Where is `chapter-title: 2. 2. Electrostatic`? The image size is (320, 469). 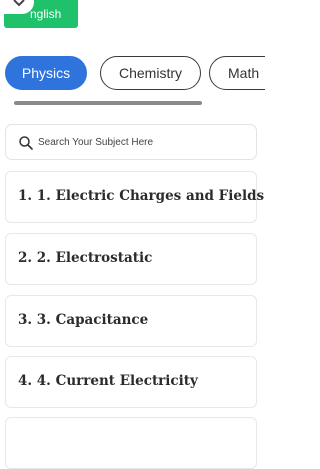 chapter-title: 2. 2. Electrostatic is located at coordinates (85, 258).